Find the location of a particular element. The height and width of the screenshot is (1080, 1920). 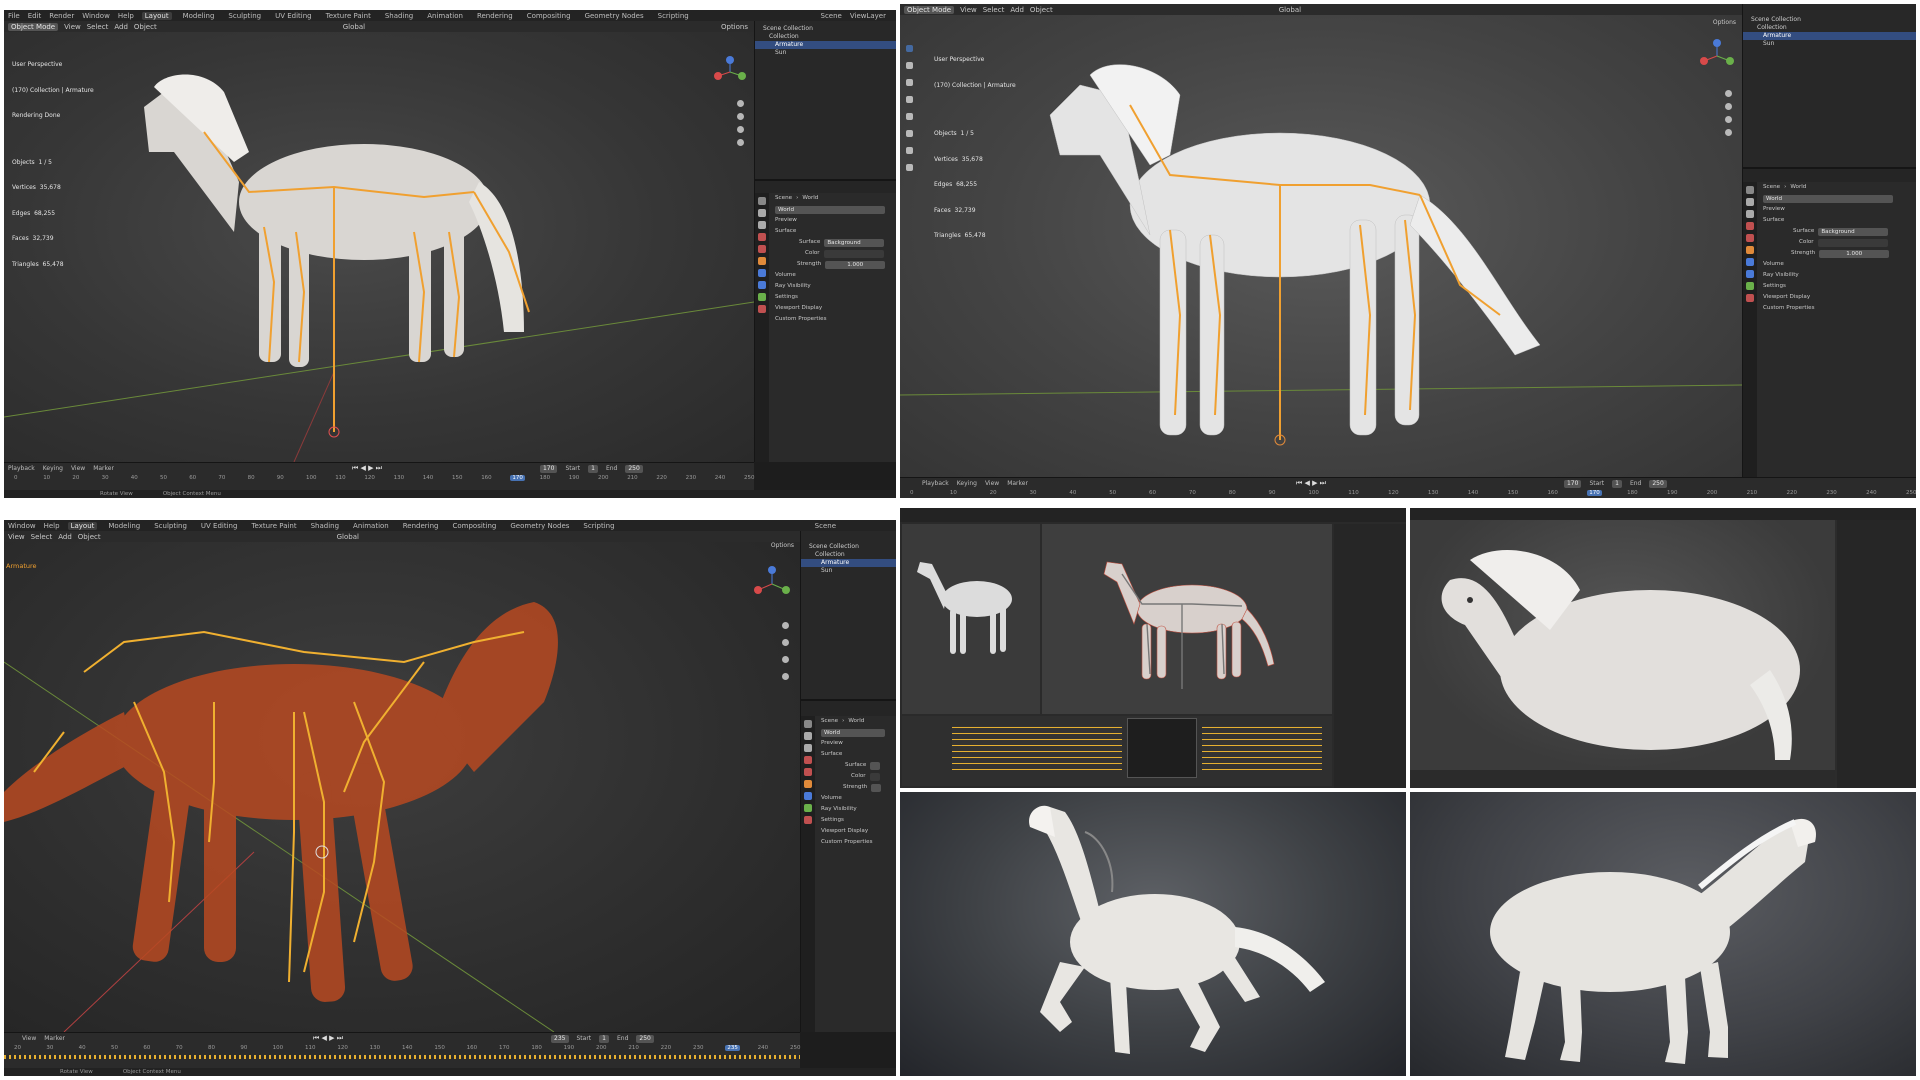

options-button: Options is located at coordinates (1724, 22).